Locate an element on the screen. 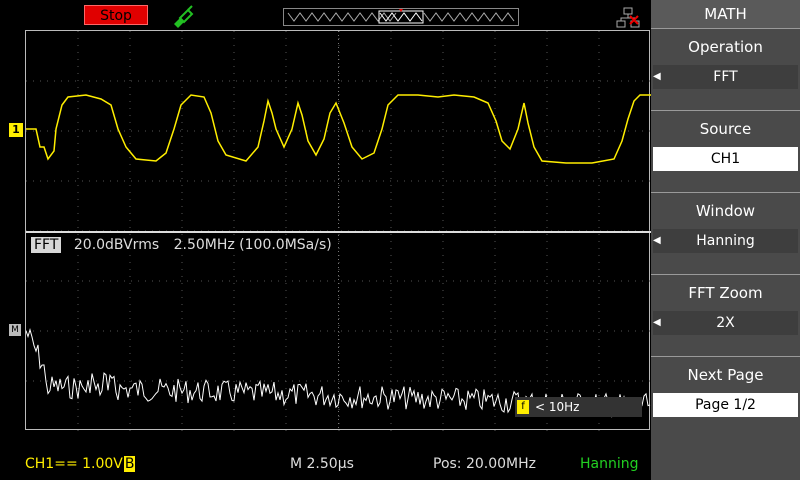  menu-value: ◀ Hanning is located at coordinates (725, 241).